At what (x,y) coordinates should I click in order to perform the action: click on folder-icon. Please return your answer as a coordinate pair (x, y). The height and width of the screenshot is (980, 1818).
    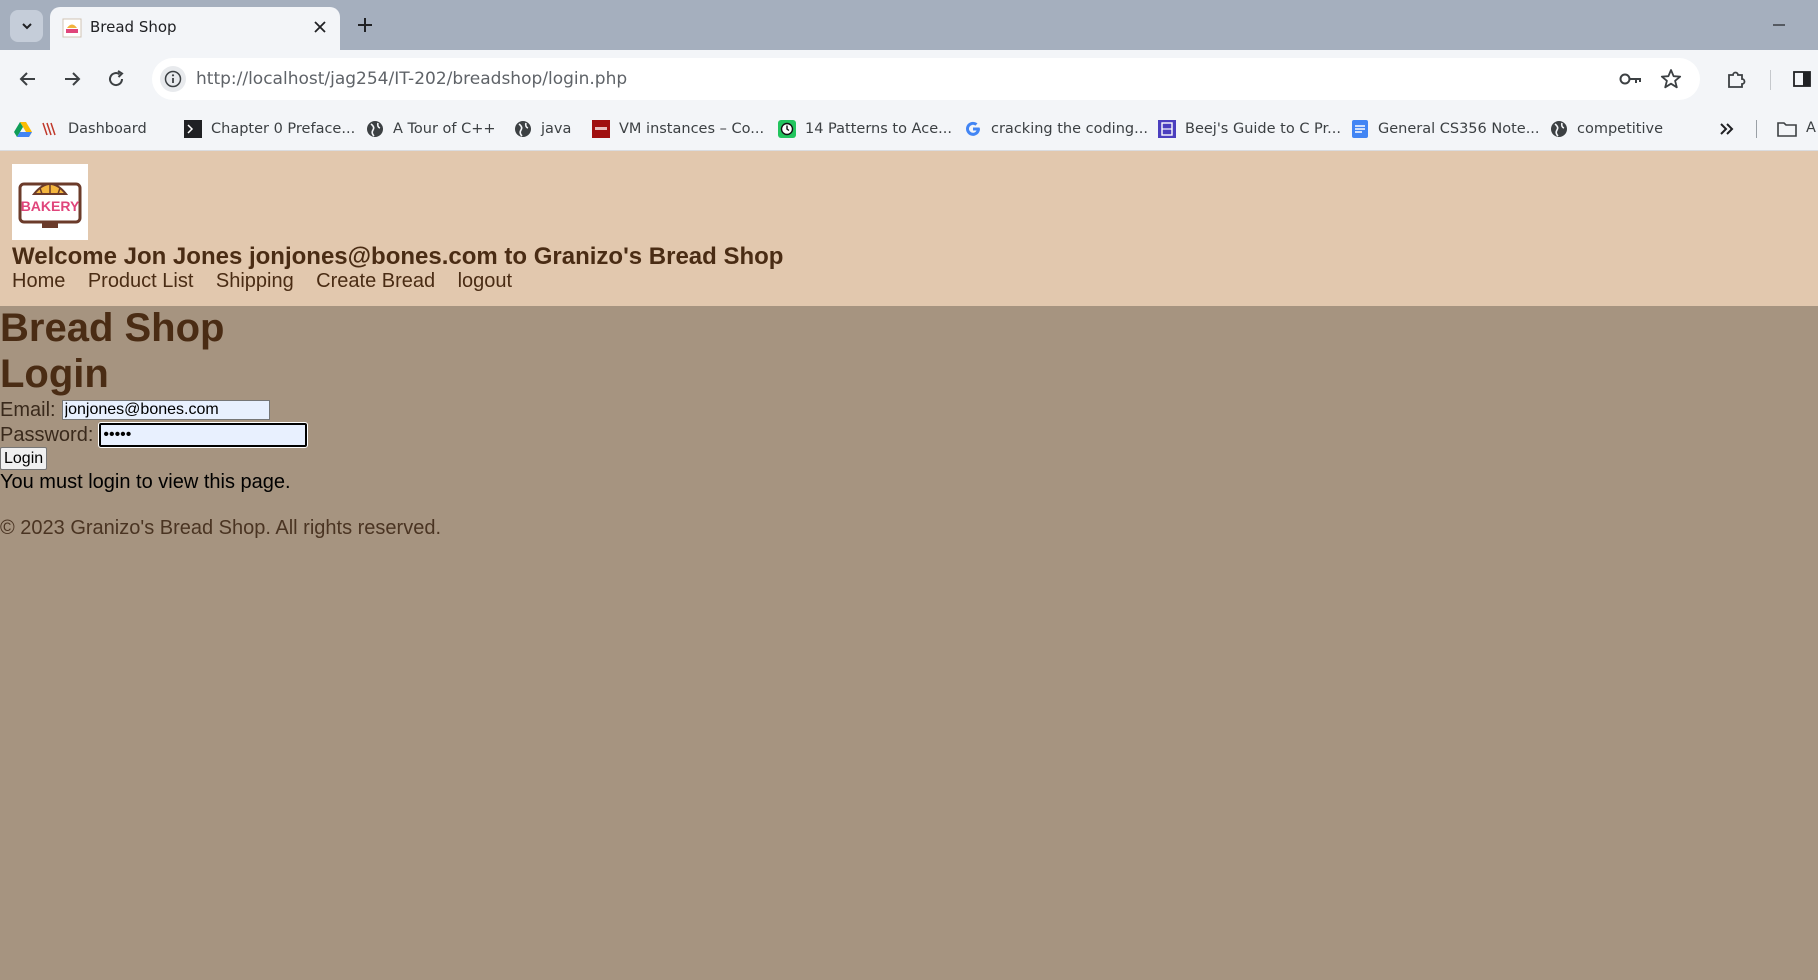
    Looking at the image, I should click on (1787, 129).